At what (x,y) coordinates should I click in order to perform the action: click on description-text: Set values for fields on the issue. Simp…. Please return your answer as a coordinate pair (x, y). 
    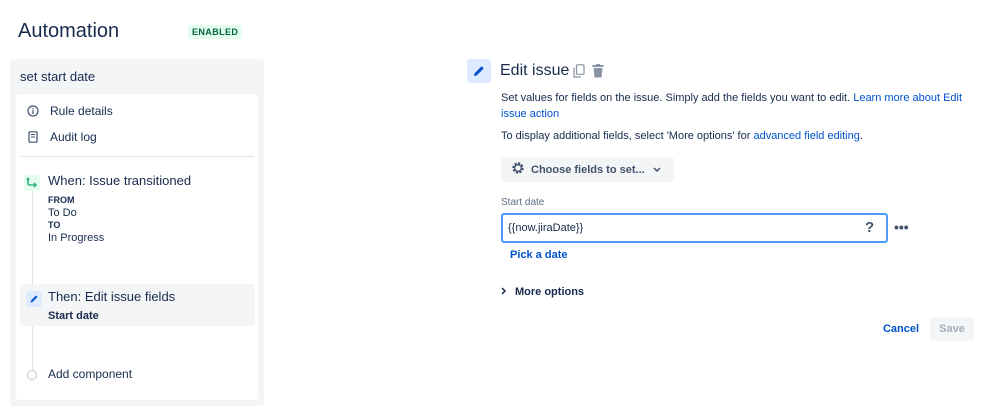
    Looking at the image, I should click on (676, 98).